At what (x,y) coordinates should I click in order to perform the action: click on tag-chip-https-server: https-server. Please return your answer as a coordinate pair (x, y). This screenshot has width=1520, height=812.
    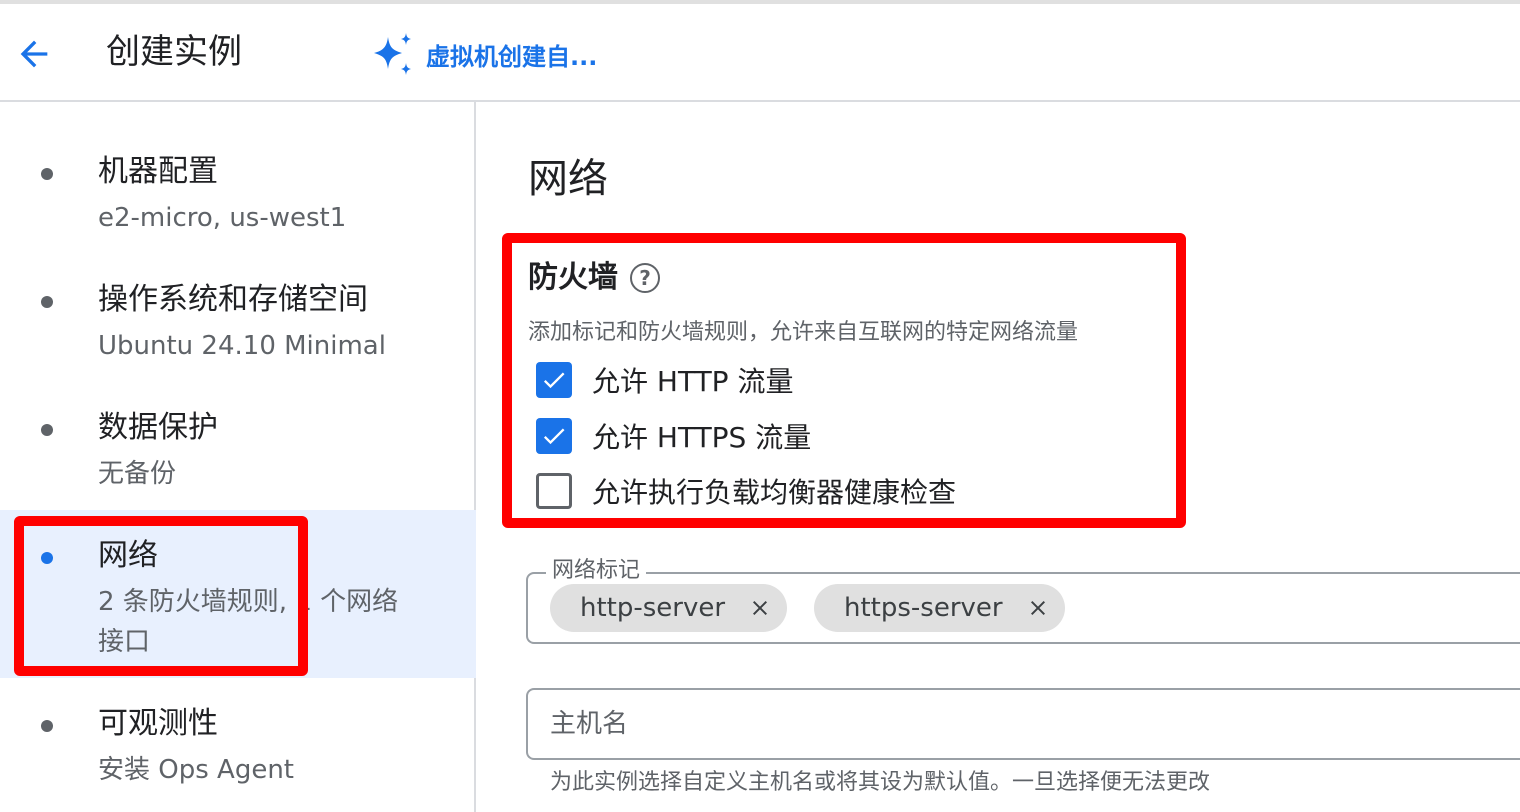
    Looking at the image, I should click on (939, 608).